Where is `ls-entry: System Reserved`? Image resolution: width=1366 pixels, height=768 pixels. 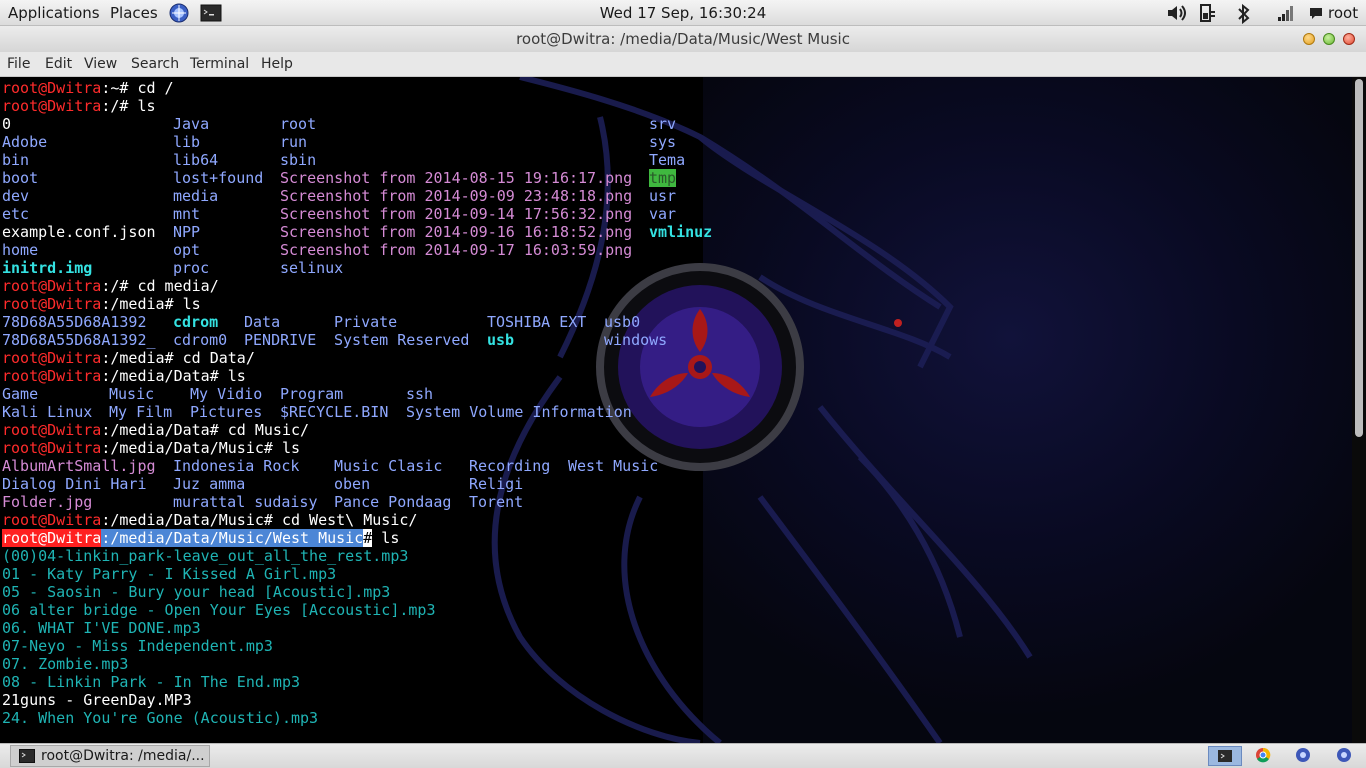
ls-entry: System Reserved is located at coordinates (402, 340).